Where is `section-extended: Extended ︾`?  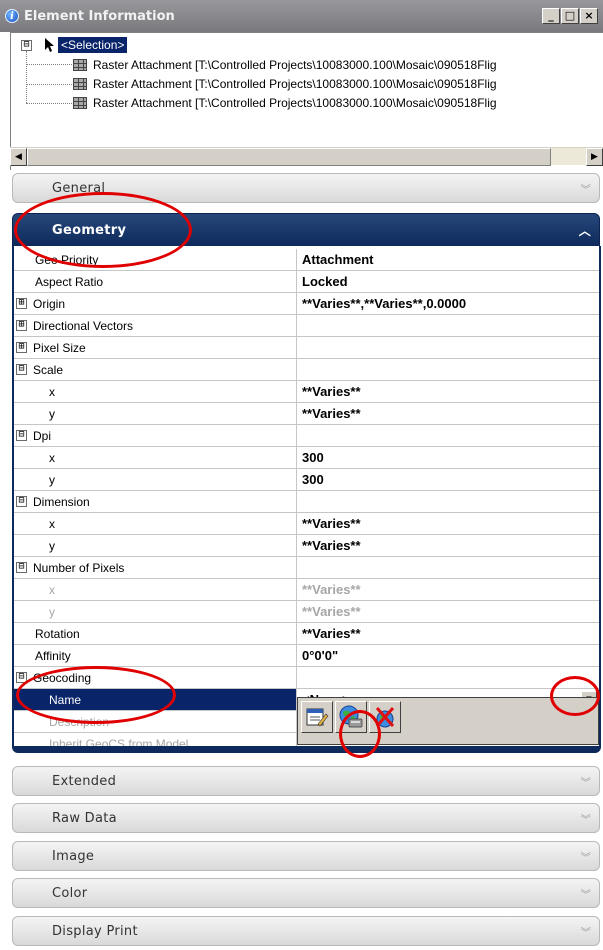
section-extended: Extended ︾ is located at coordinates (306, 781).